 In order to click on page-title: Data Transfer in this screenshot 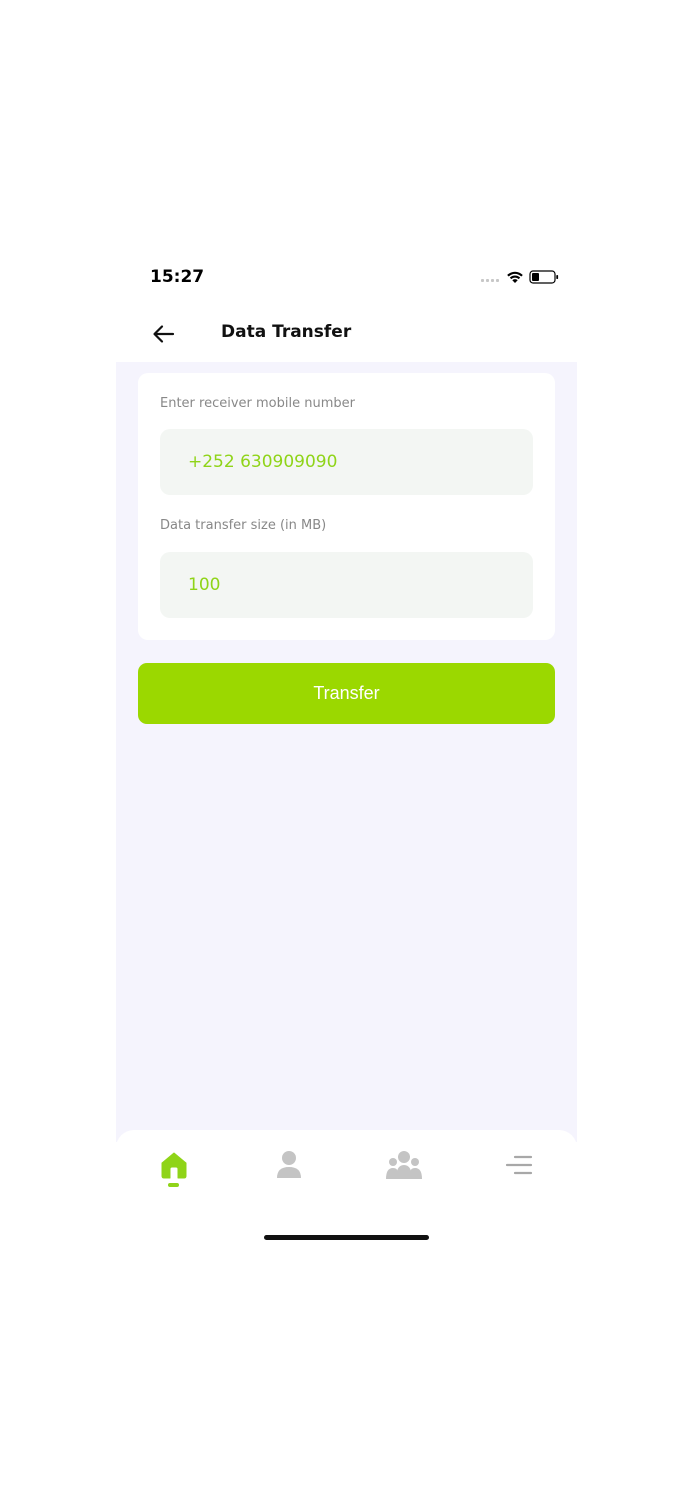, I will do `click(286, 332)`.